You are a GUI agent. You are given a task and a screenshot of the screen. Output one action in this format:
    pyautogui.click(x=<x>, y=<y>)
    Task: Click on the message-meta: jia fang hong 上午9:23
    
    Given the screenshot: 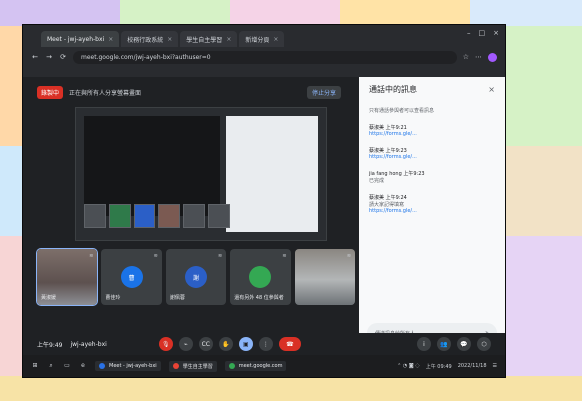 What is the action you would take?
    pyautogui.click(x=397, y=174)
    